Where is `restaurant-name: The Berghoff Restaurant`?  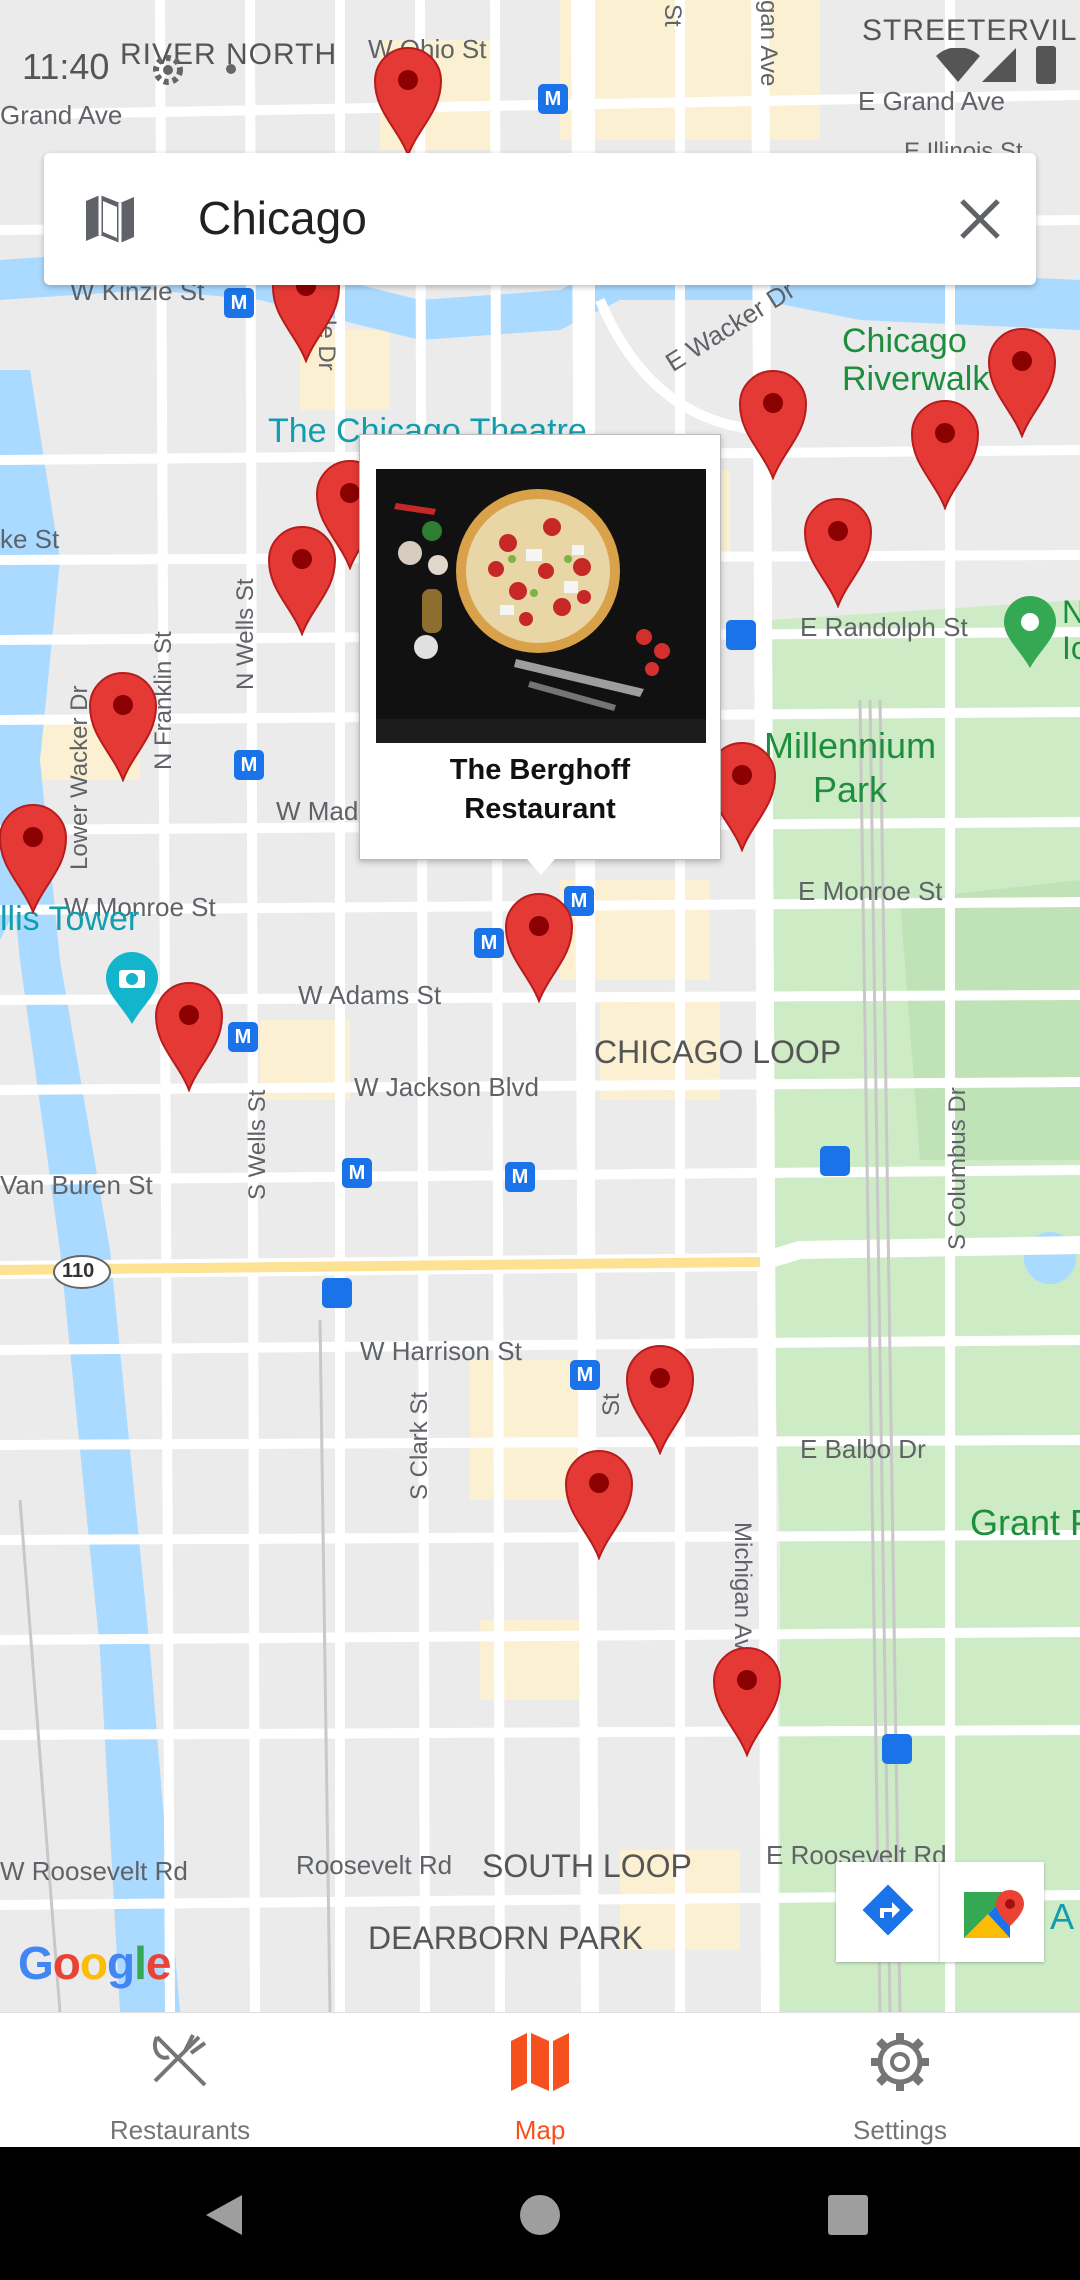 restaurant-name: The Berghoff Restaurant is located at coordinates (540, 789).